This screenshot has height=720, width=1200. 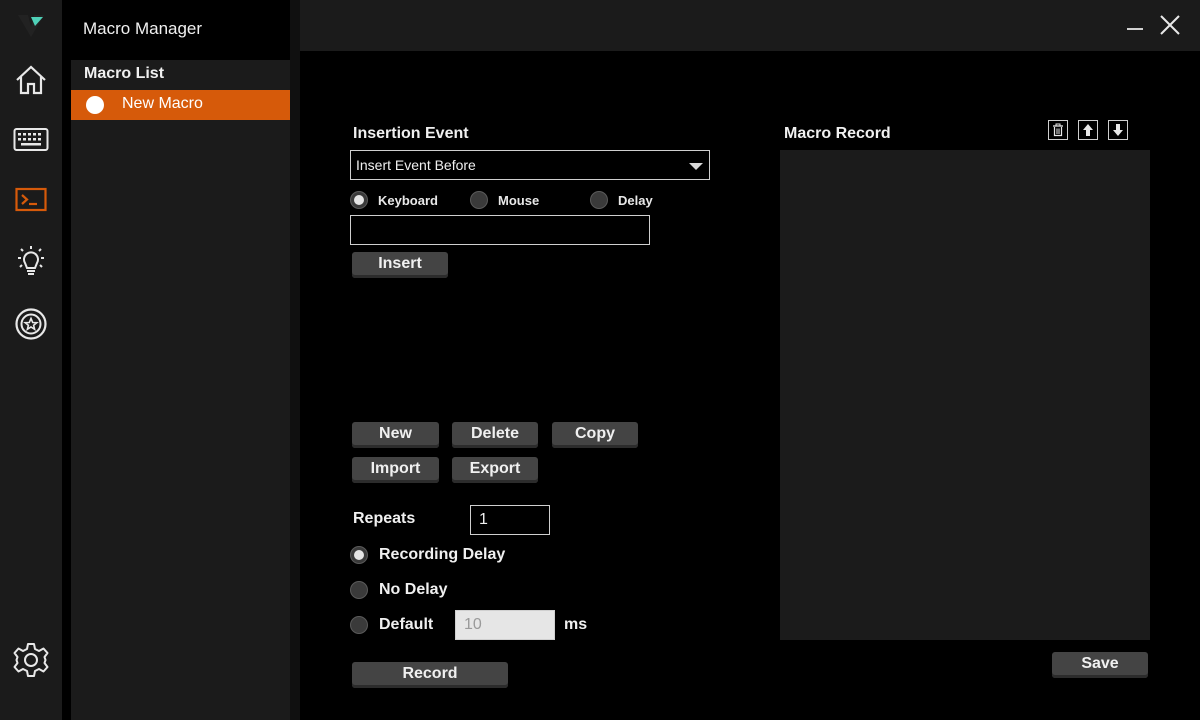 I want to click on nav-macro, so click(x=31, y=200).